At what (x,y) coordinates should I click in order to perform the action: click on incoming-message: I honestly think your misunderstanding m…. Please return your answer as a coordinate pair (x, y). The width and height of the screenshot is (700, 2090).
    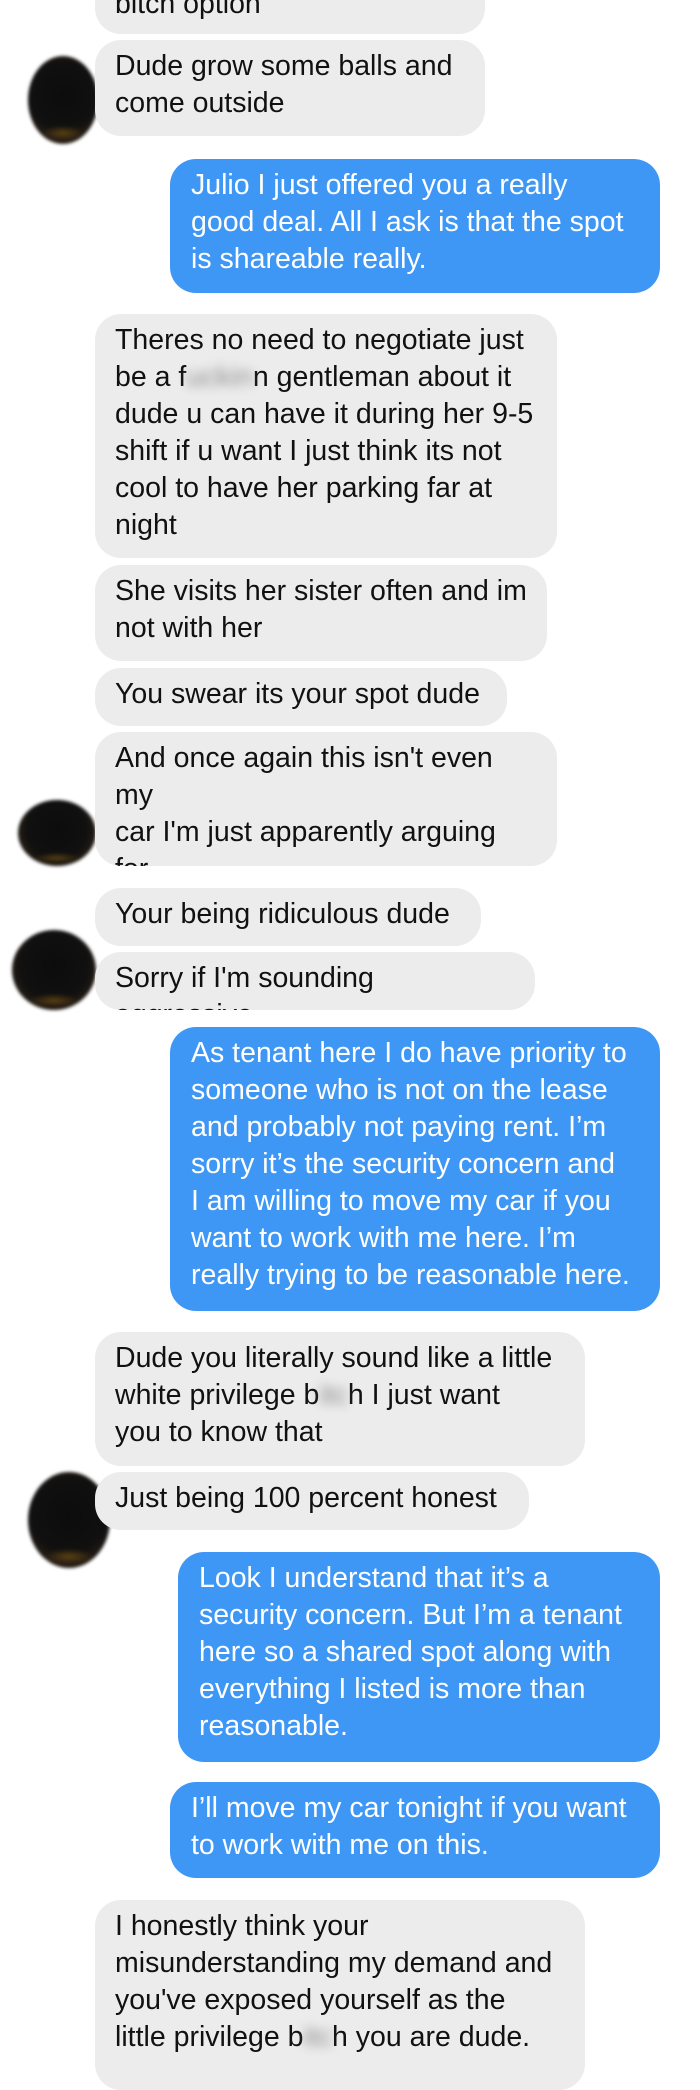
    Looking at the image, I should click on (340, 1995).